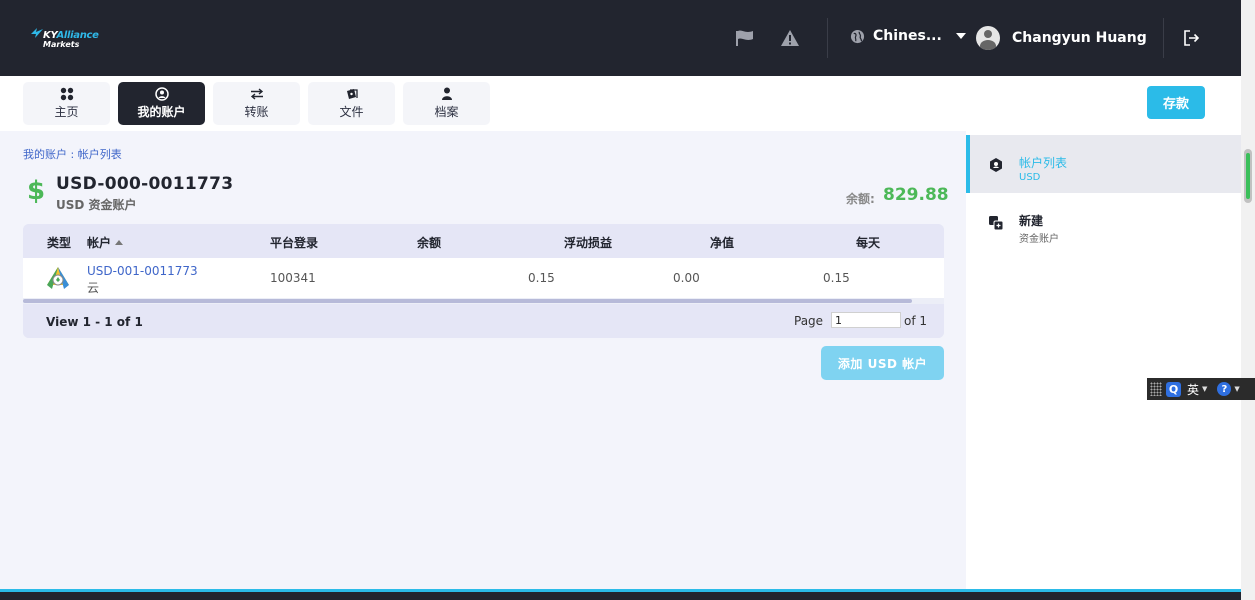 This screenshot has width=1255, height=600. I want to click on column-header-daily: 每天, so click(868, 242).